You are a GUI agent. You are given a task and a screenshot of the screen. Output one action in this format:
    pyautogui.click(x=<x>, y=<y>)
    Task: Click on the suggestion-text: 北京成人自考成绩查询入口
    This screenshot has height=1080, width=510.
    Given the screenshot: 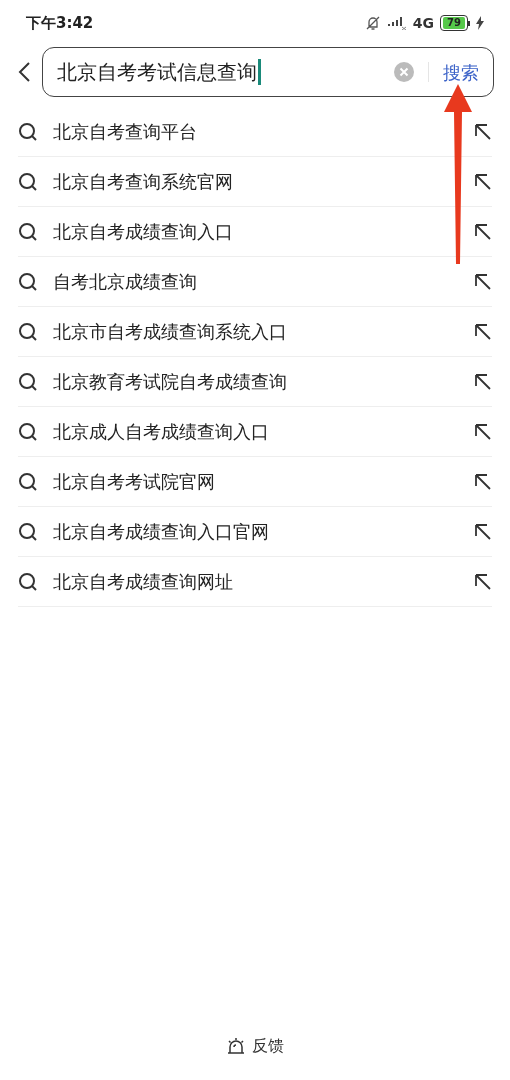 What is the action you would take?
    pyautogui.click(x=161, y=432)
    